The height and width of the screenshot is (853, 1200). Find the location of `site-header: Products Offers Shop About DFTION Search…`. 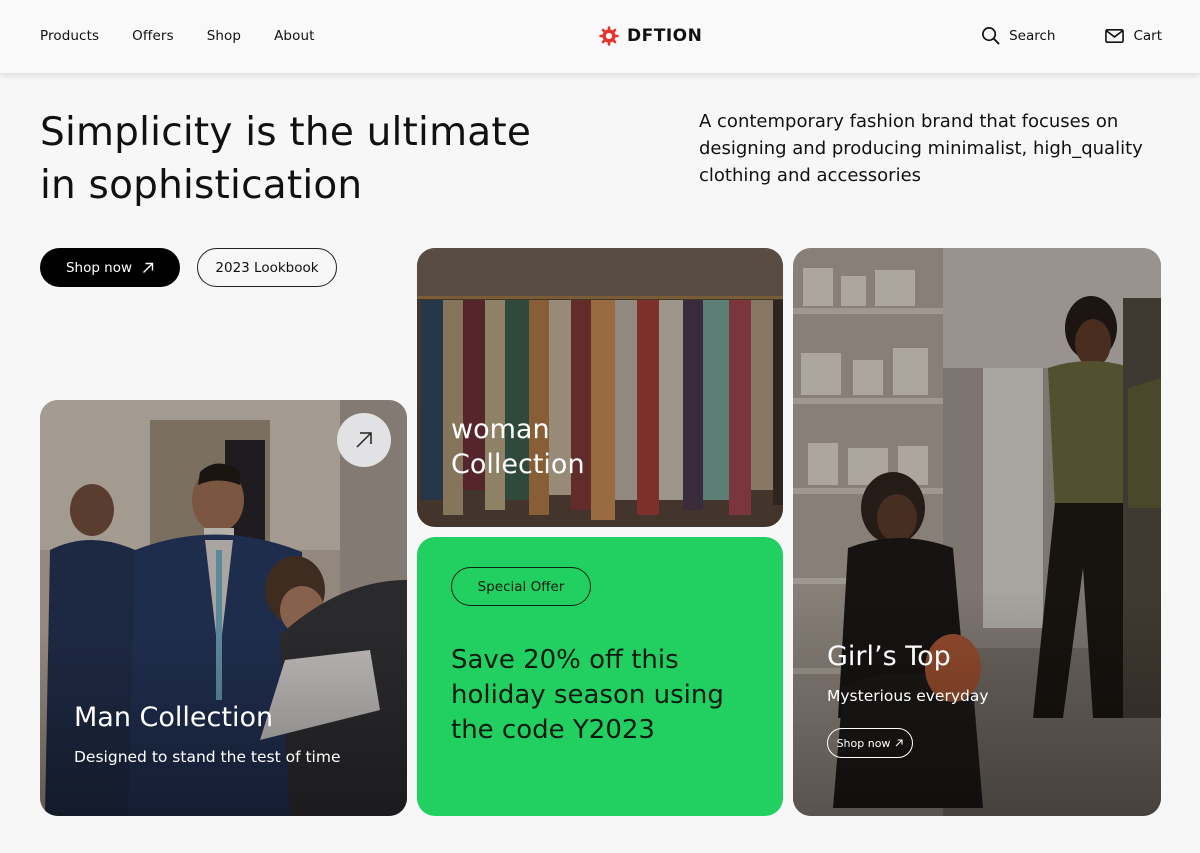

site-header: Products Offers Shop About DFTION Search… is located at coordinates (600, 37).